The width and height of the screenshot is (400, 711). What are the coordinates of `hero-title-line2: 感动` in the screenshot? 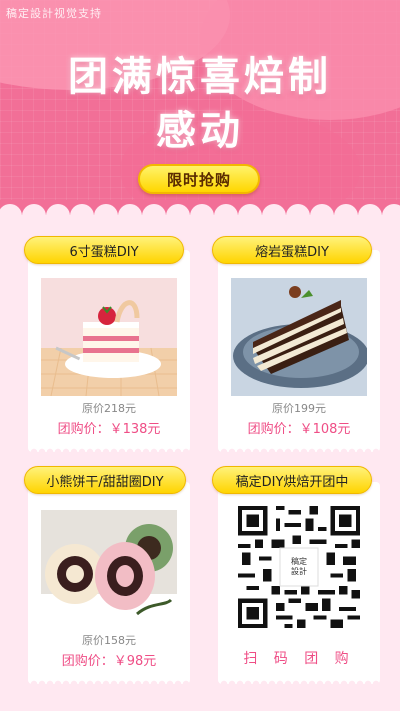 It's located at (200, 131).